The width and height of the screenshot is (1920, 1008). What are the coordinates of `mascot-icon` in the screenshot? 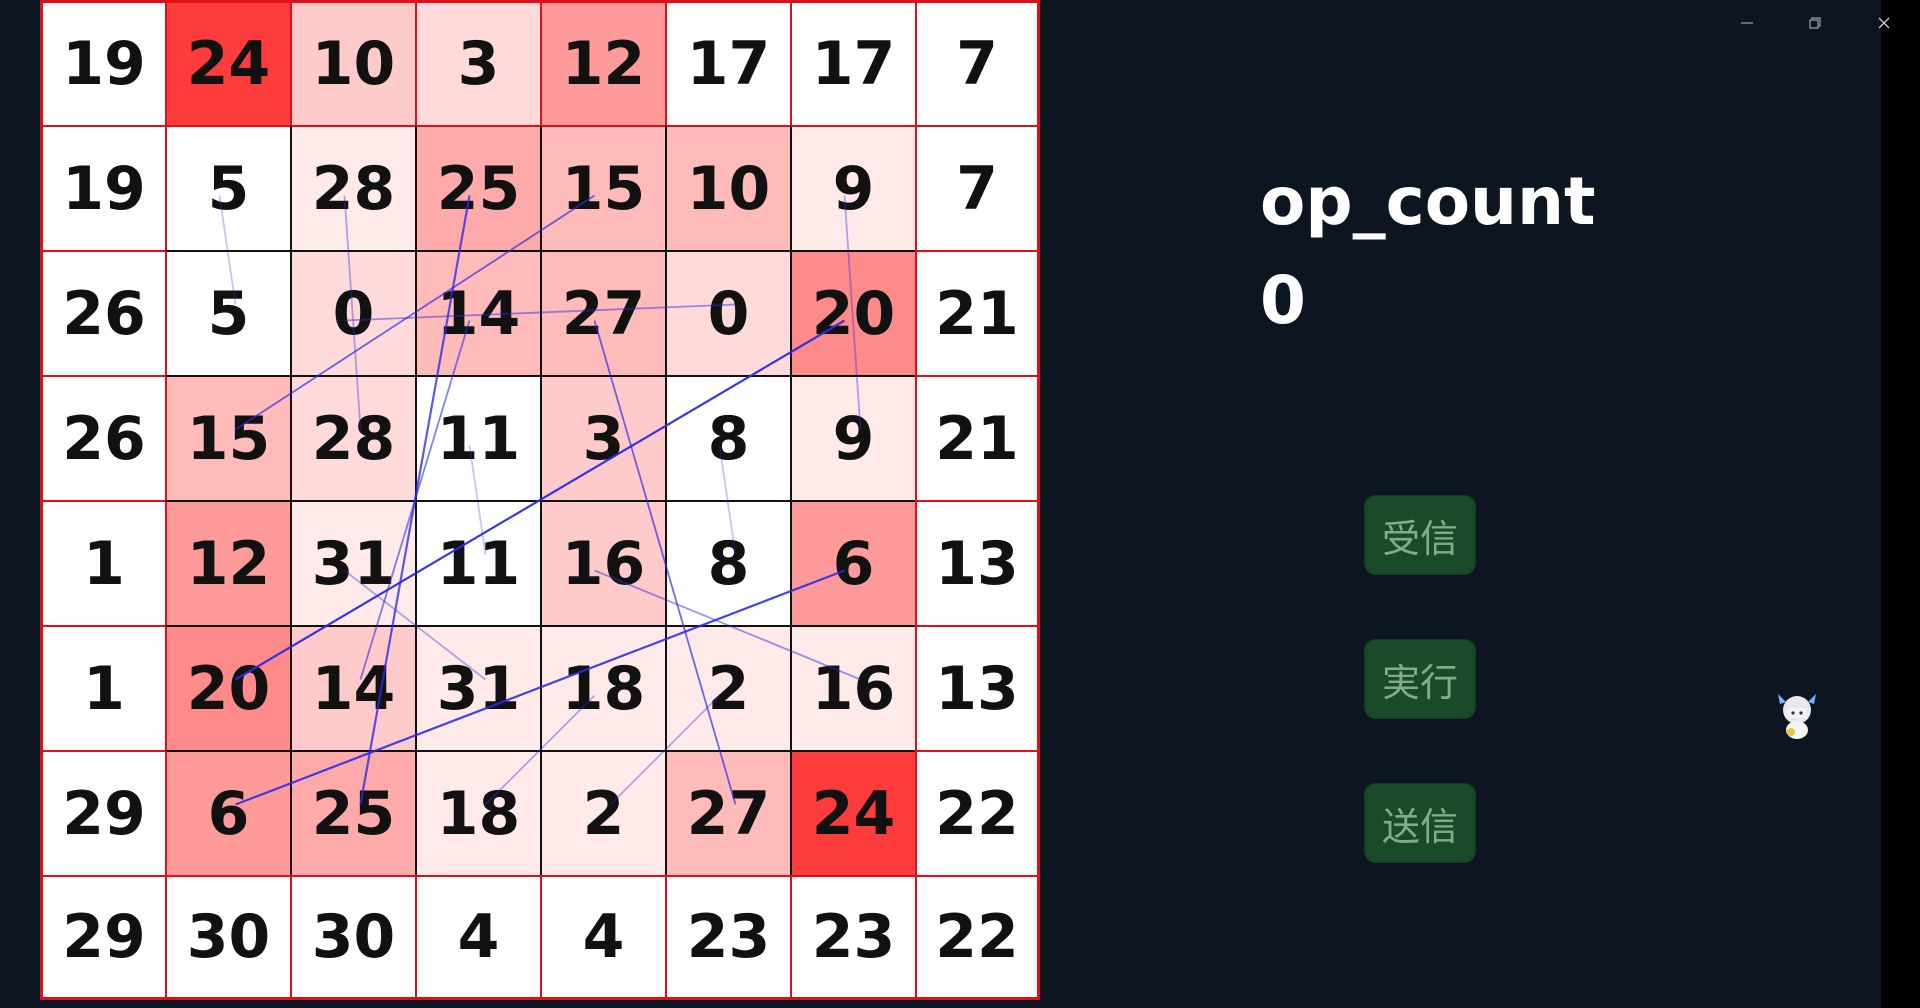 It's located at (1797, 716).